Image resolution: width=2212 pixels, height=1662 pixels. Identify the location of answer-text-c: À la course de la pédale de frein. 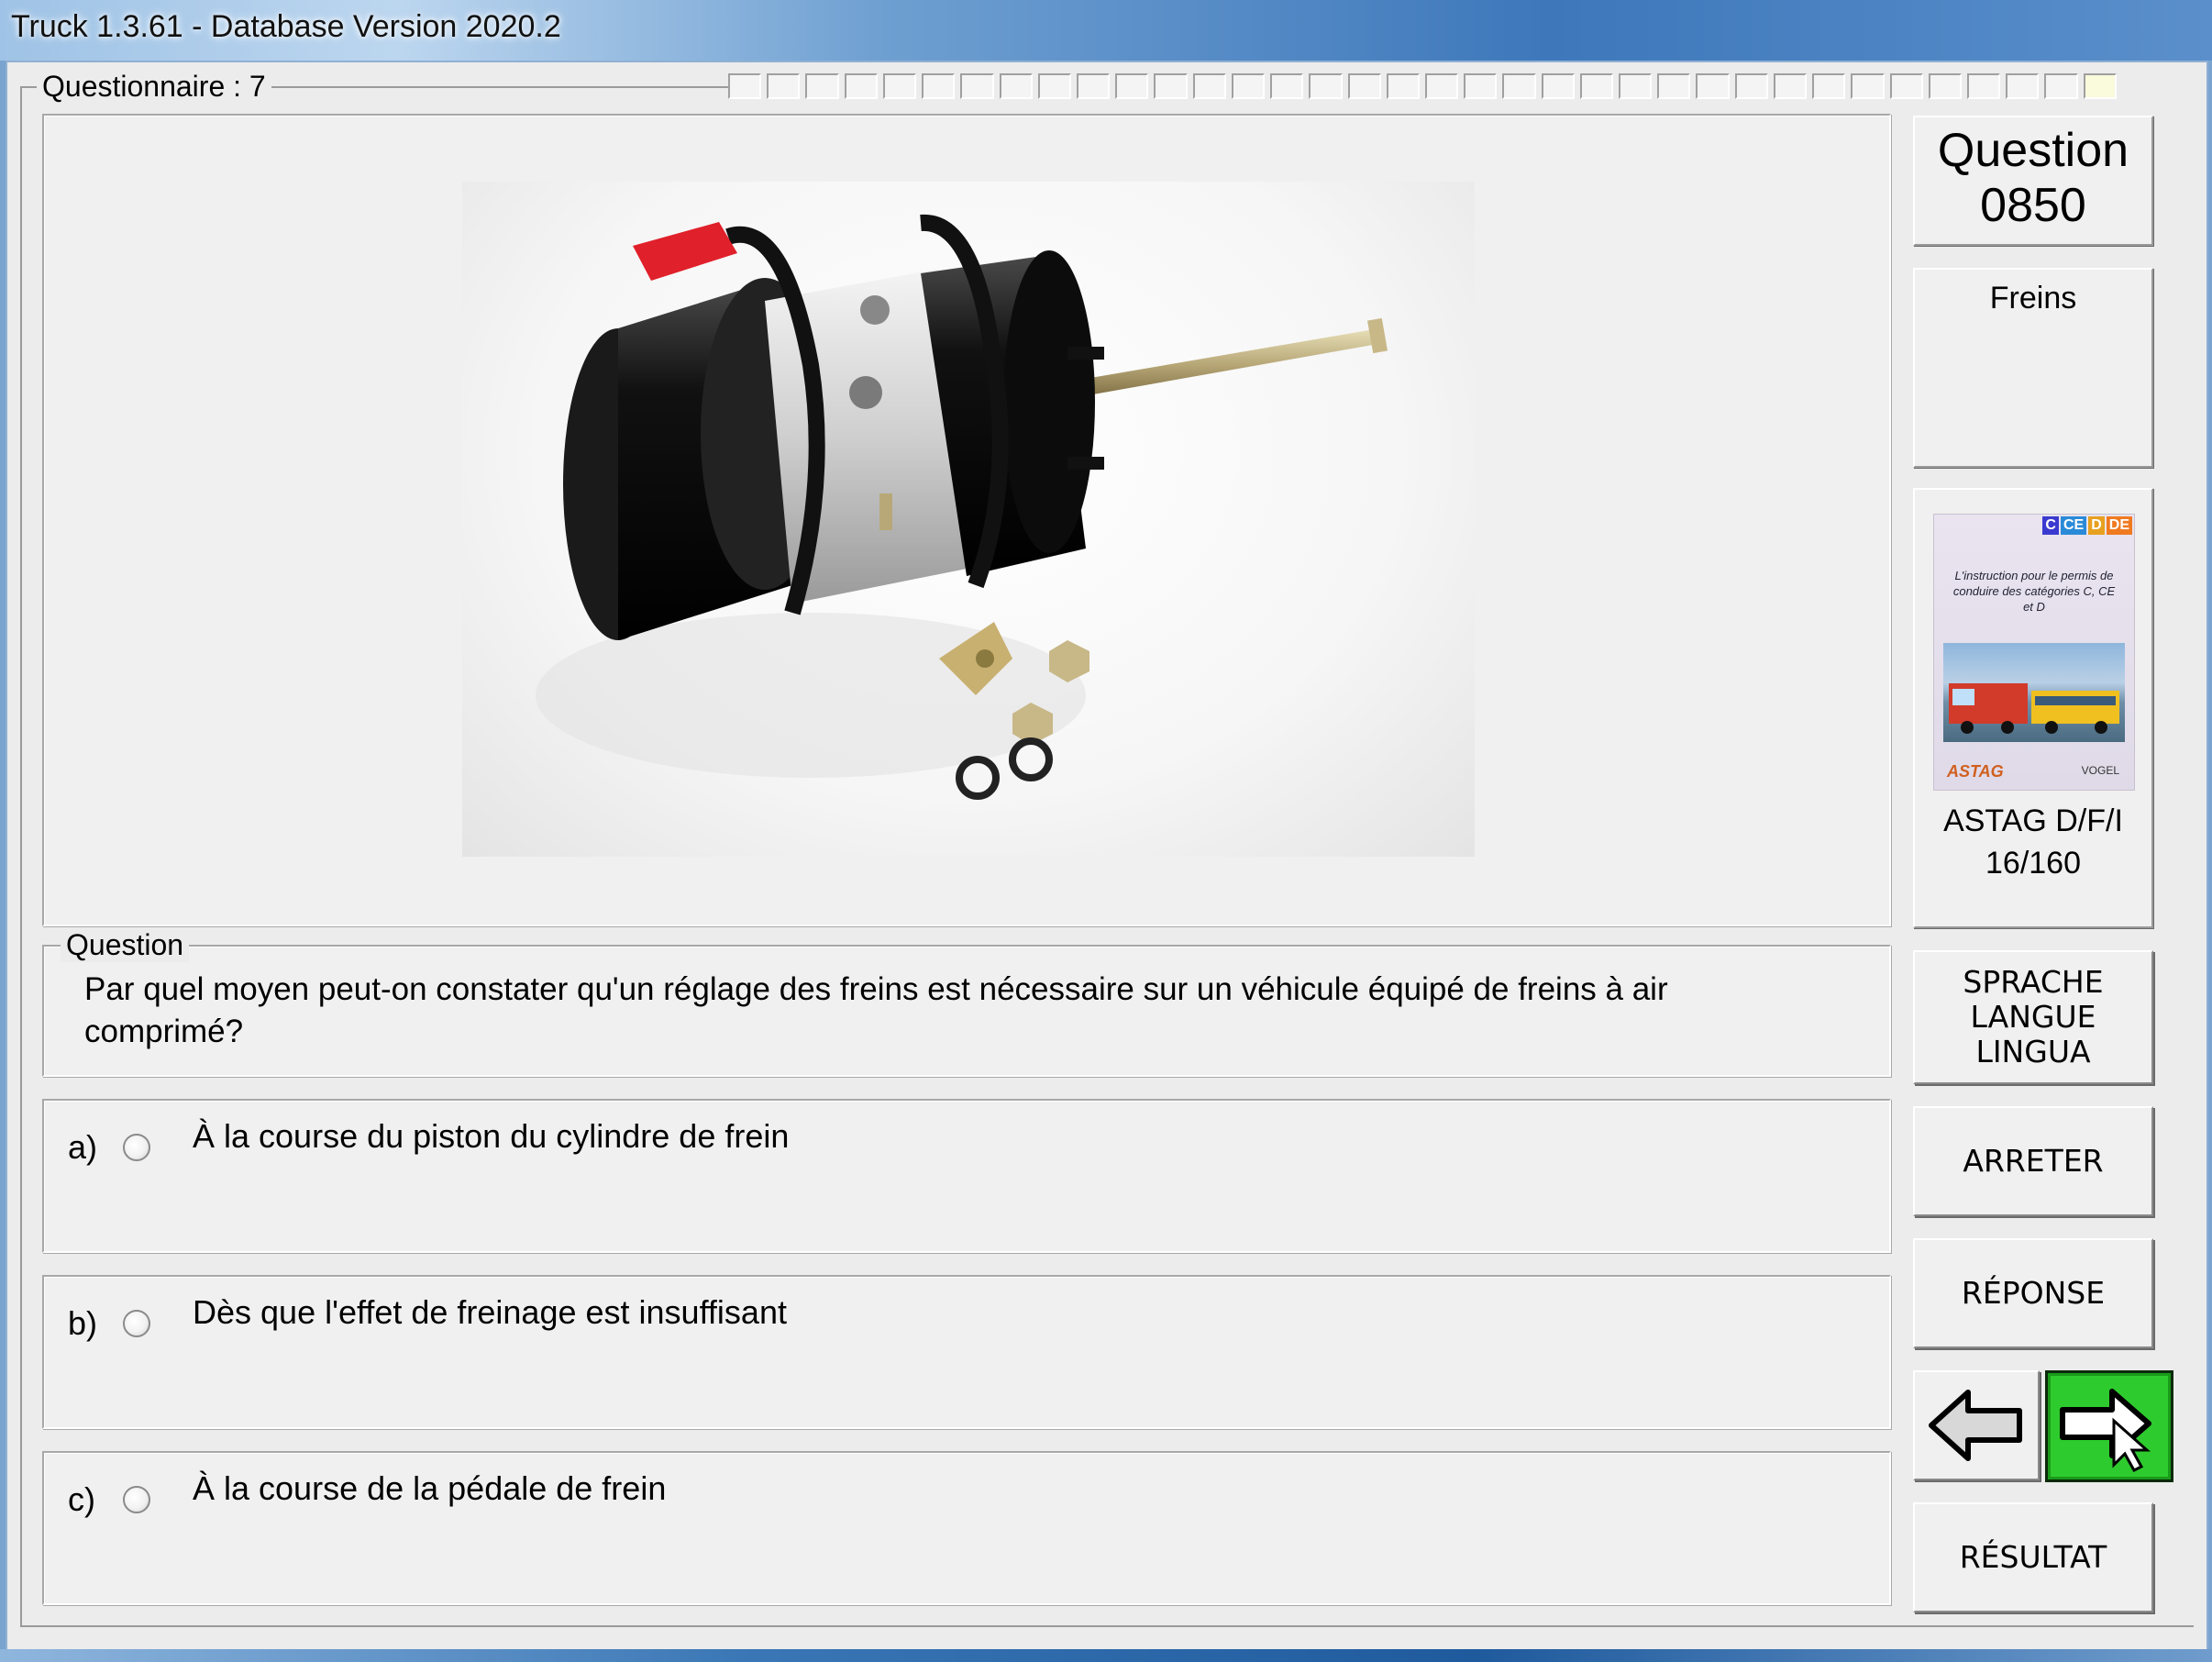
(430, 1488).